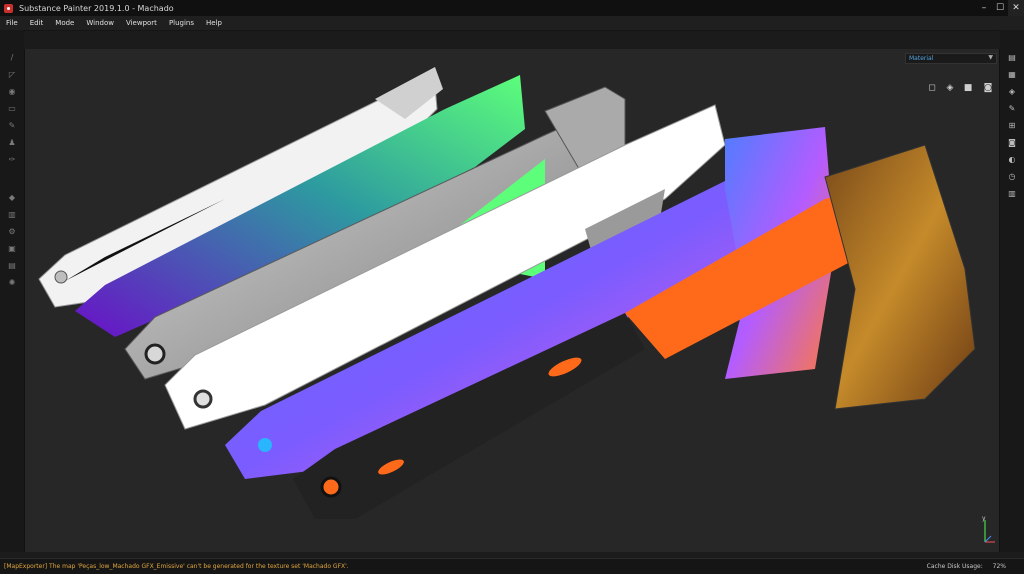 This screenshot has width=1024, height=574. I want to click on stack-icon: ◈, so click(1012, 91).